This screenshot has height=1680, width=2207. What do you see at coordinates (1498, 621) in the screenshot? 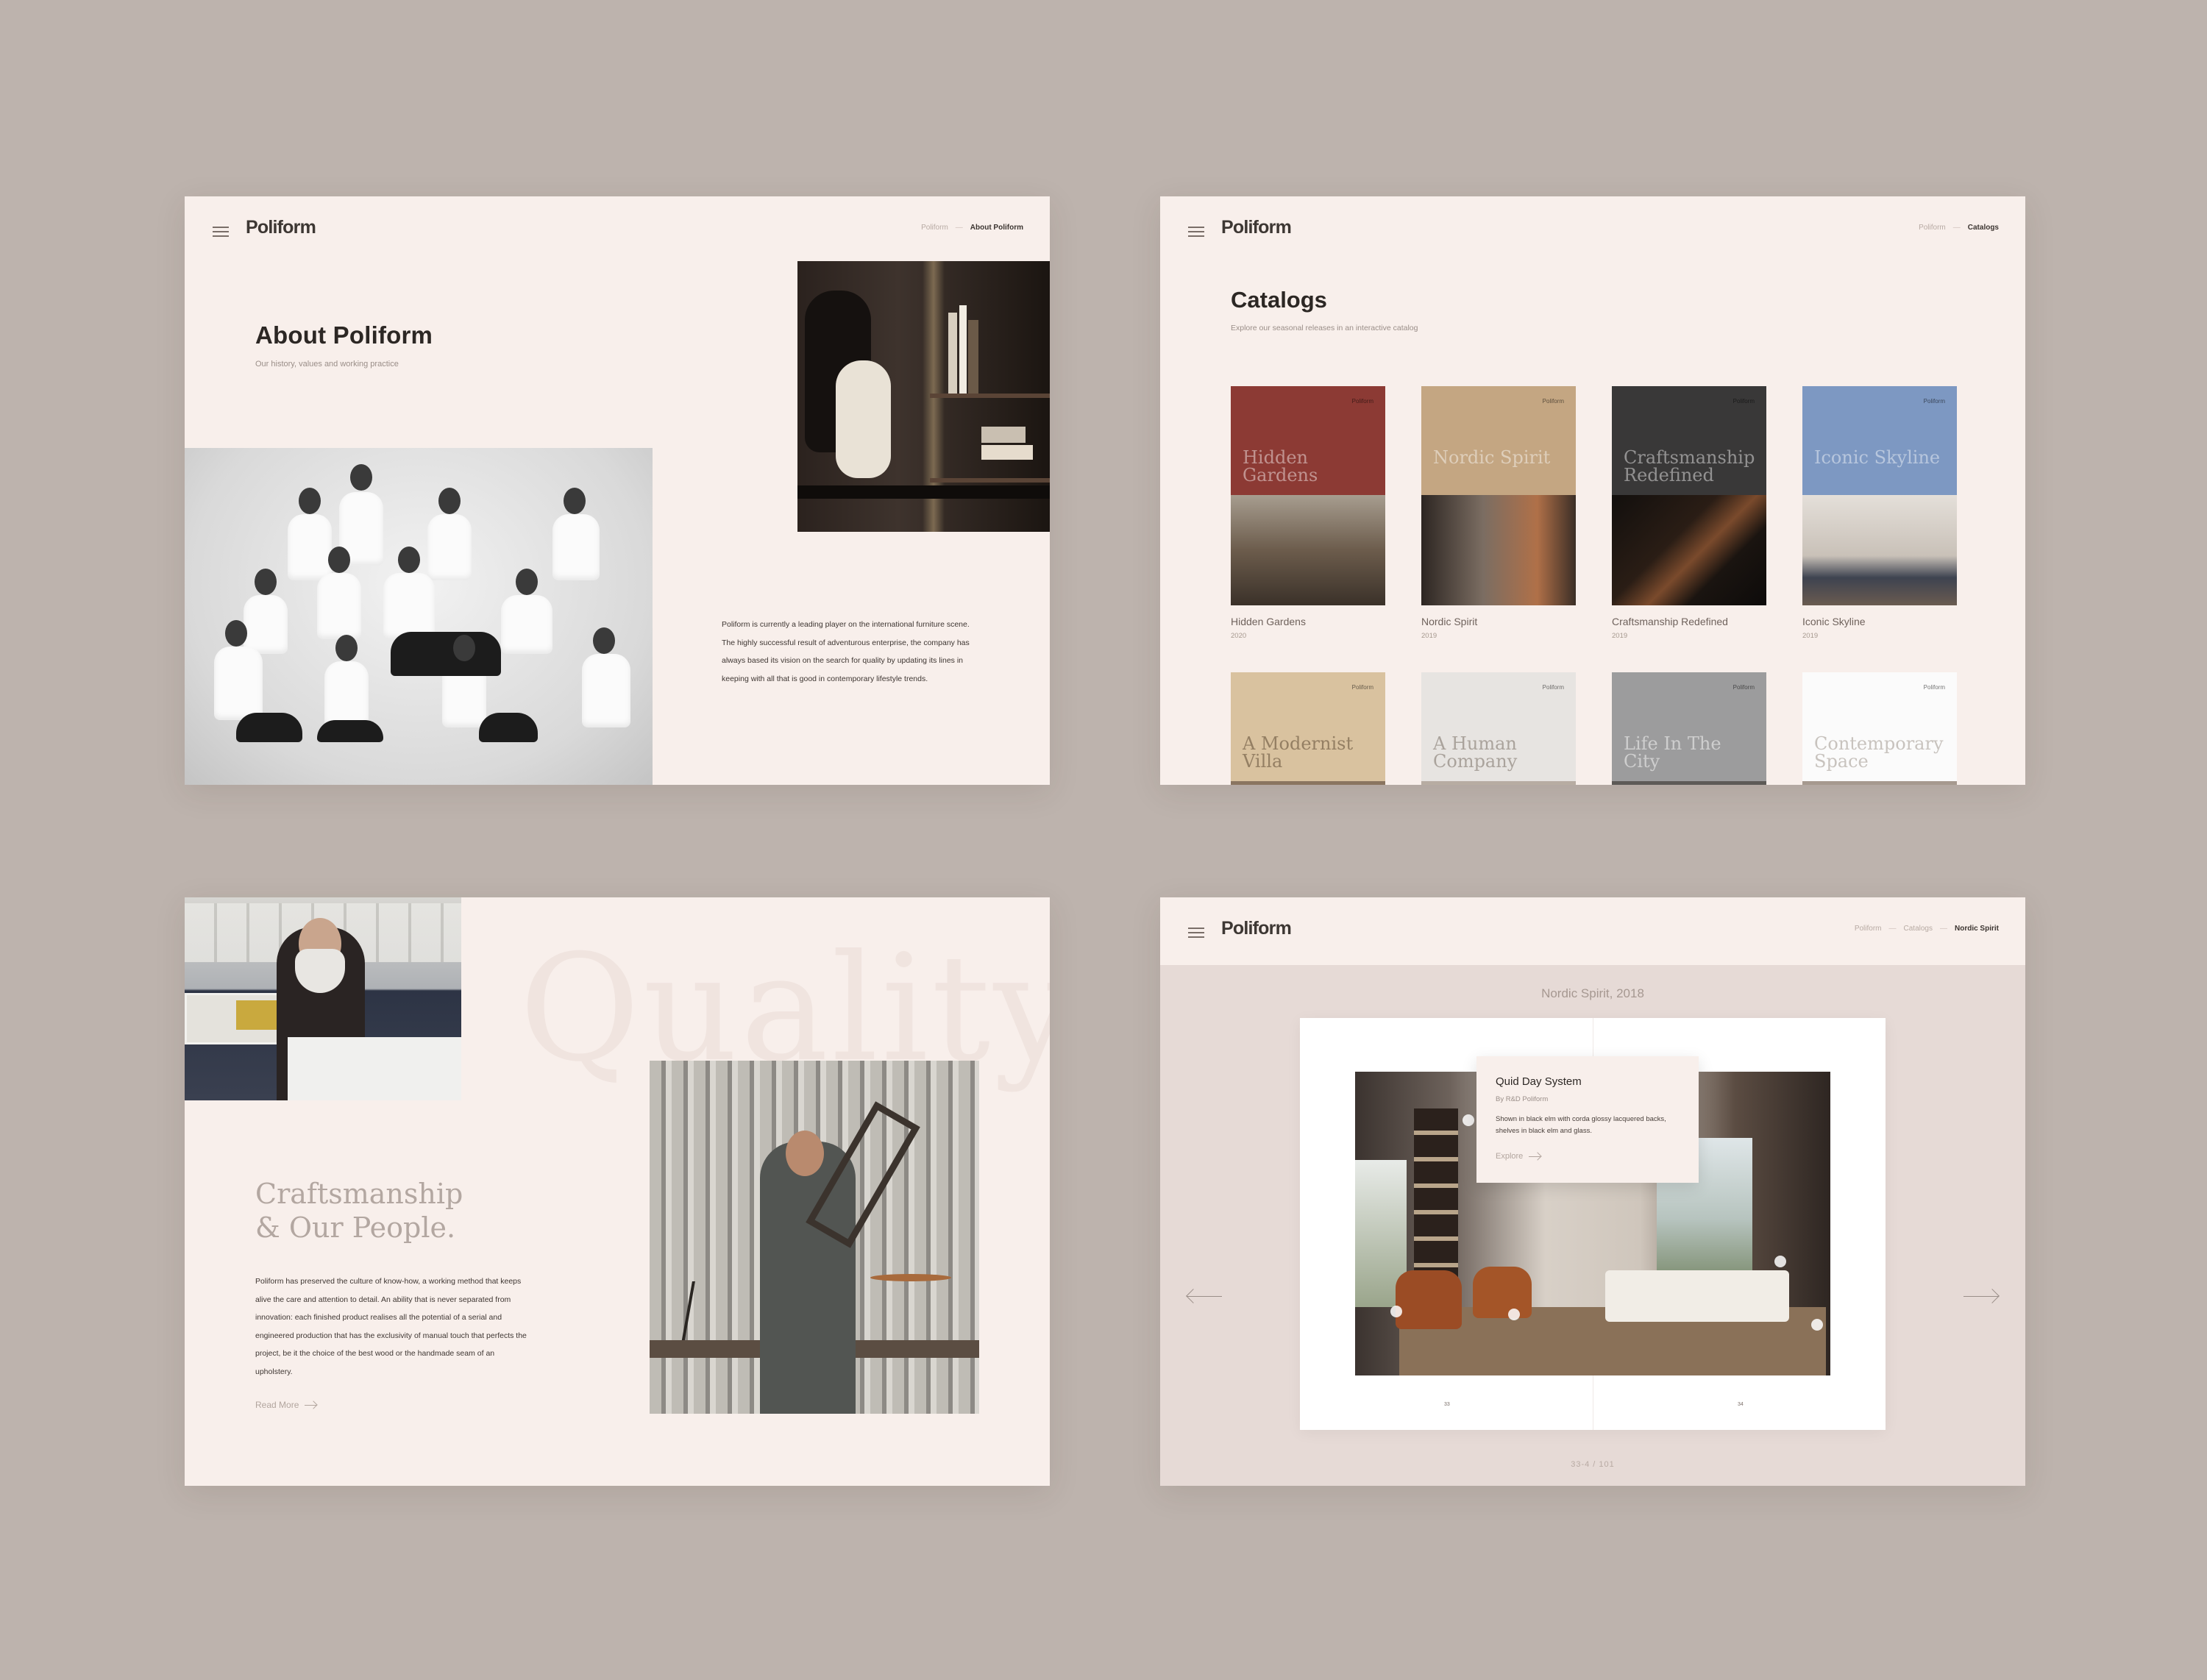
I see `catalog-name: Nordic Spirit` at bounding box center [1498, 621].